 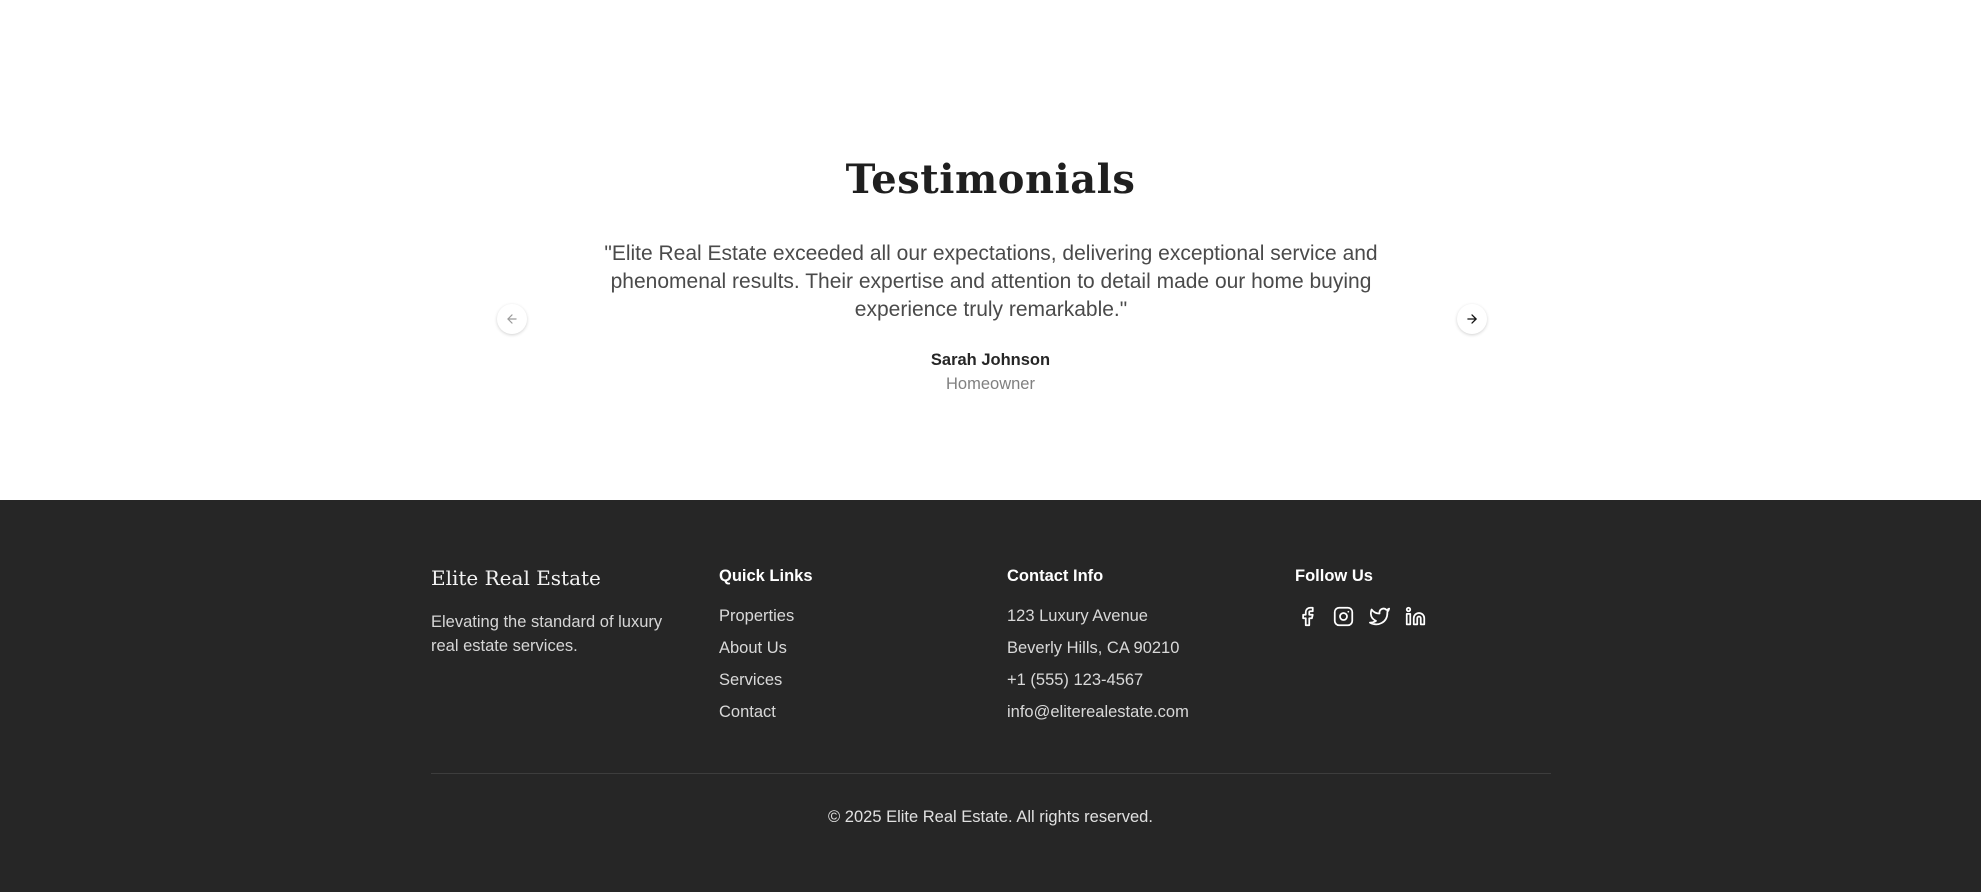 I want to click on social-links, so click(x=1361, y=616).